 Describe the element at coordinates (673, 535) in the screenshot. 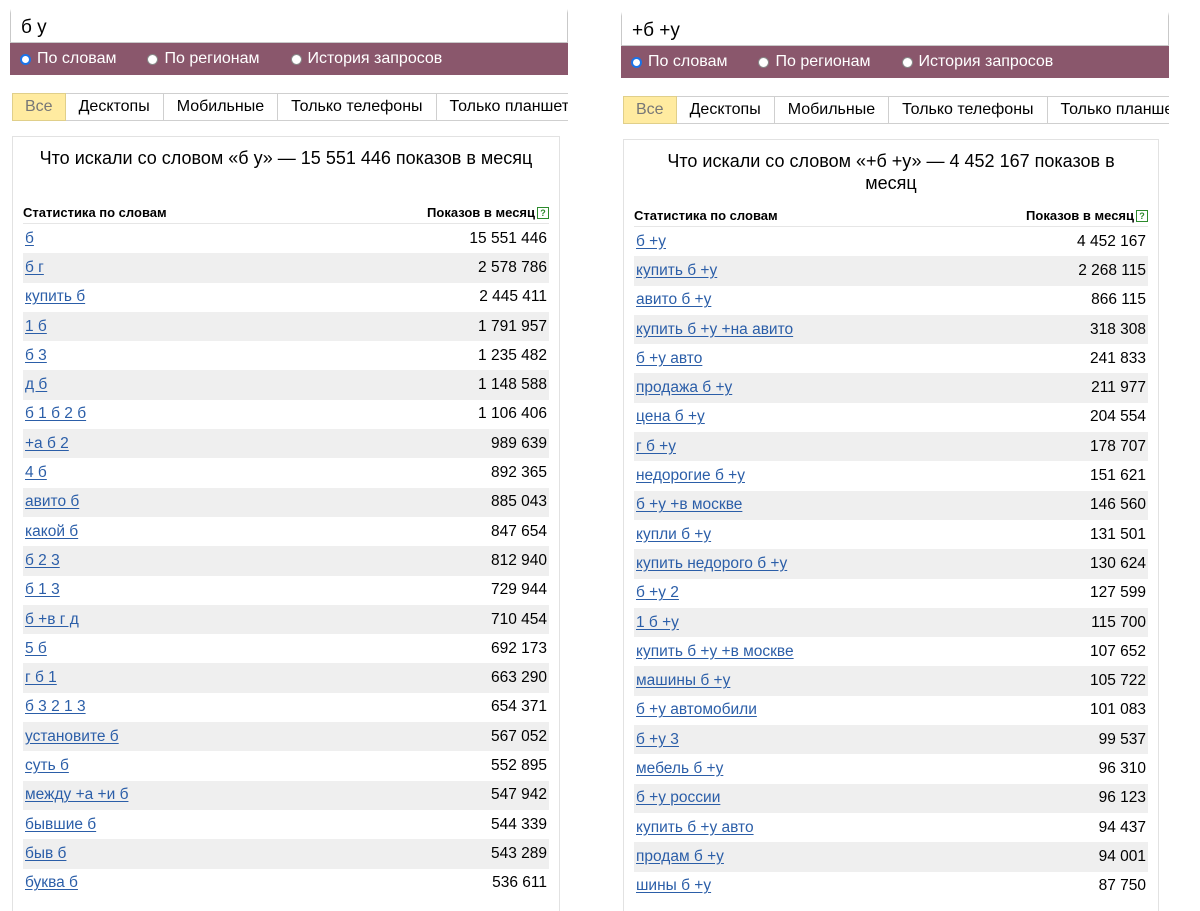

I see `keyword-link: купли б +у` at that location.